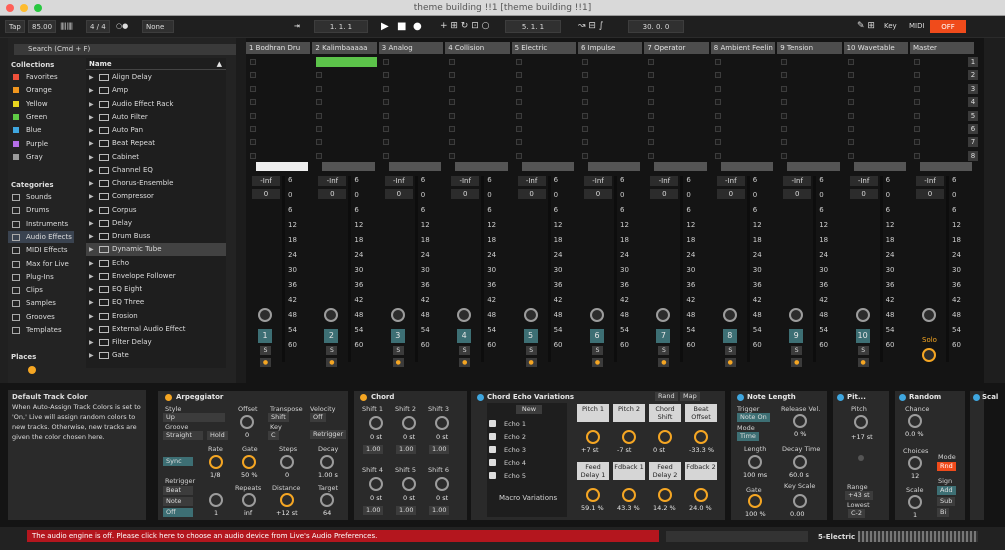  Describe the element at coordinates (156, 210) in the screenshot. I see `list-item: ▶ Corpus` at that location.